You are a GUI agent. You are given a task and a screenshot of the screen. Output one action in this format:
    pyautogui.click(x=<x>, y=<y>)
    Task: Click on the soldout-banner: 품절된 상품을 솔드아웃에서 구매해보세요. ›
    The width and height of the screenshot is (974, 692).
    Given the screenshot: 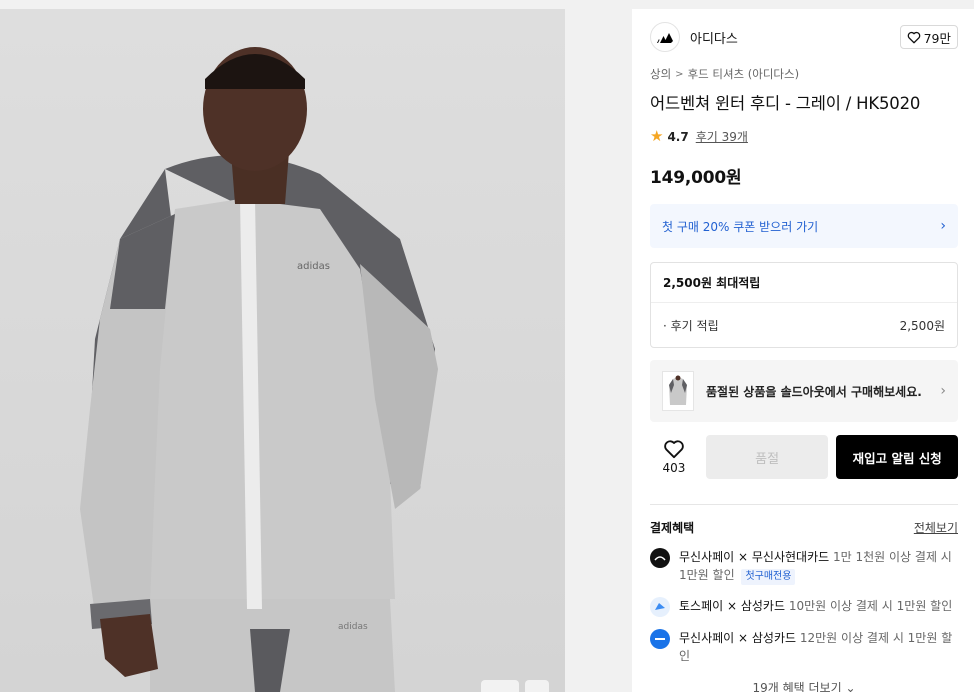 What is the action you would take?
    pyautogui.click(x=804, y=391)
    